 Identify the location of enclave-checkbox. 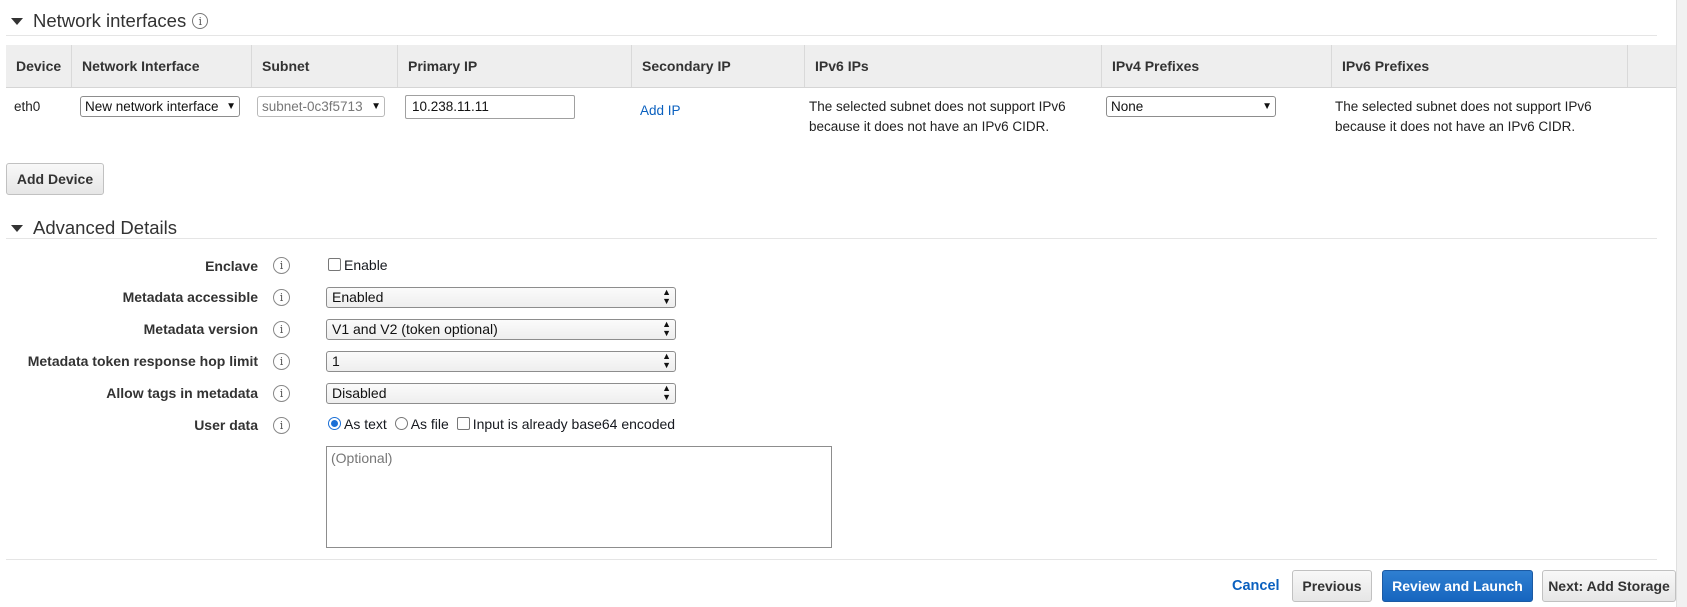
(334, 264).